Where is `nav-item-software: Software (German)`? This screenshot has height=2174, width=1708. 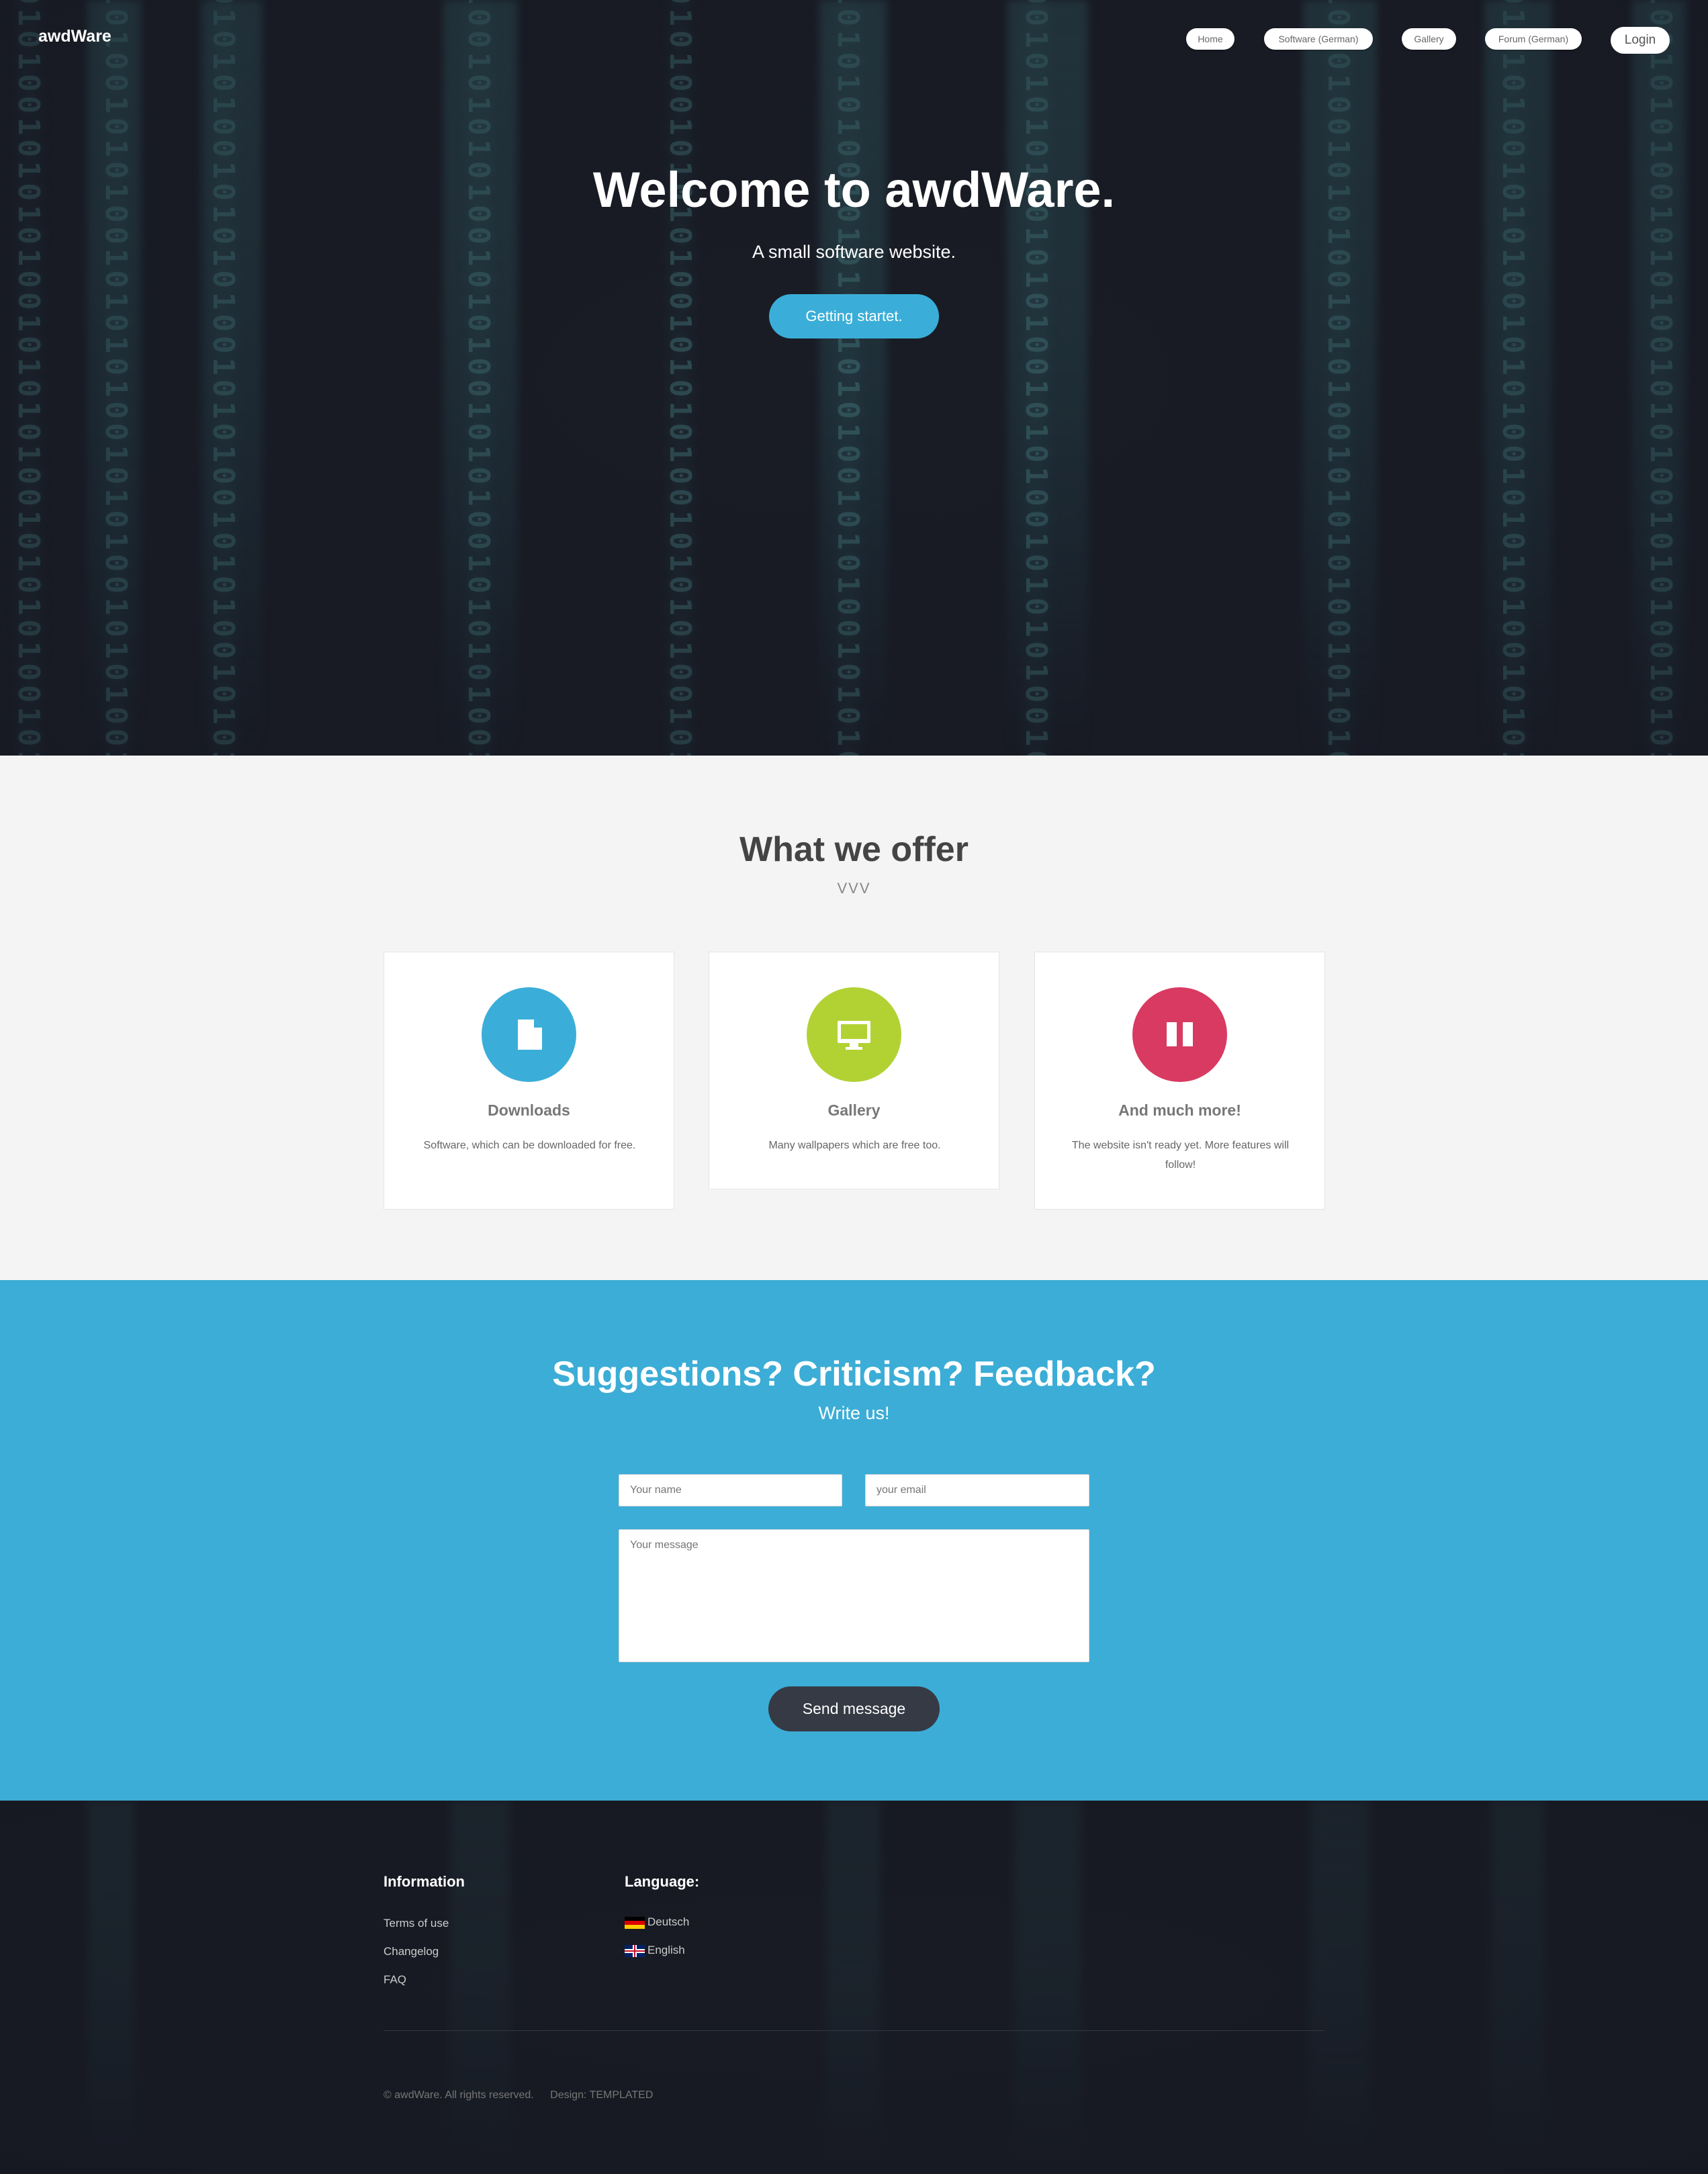 nav-item-software: Software (German) is located at coordinates (1318, 39).